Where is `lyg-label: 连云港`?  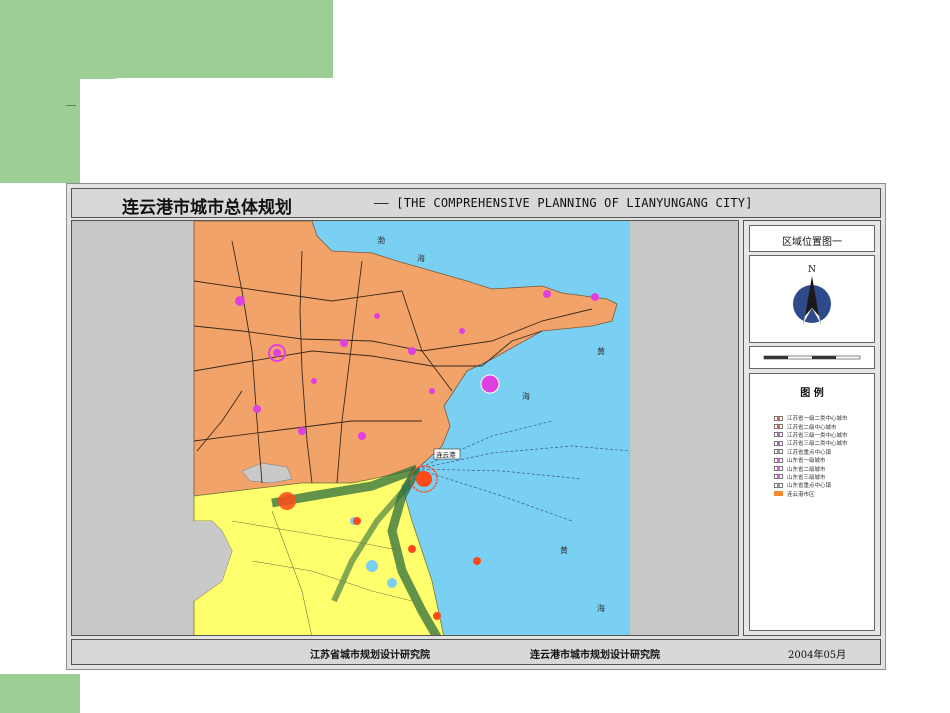
lyg-label: 连云港 is located at coordinates (446, 454).